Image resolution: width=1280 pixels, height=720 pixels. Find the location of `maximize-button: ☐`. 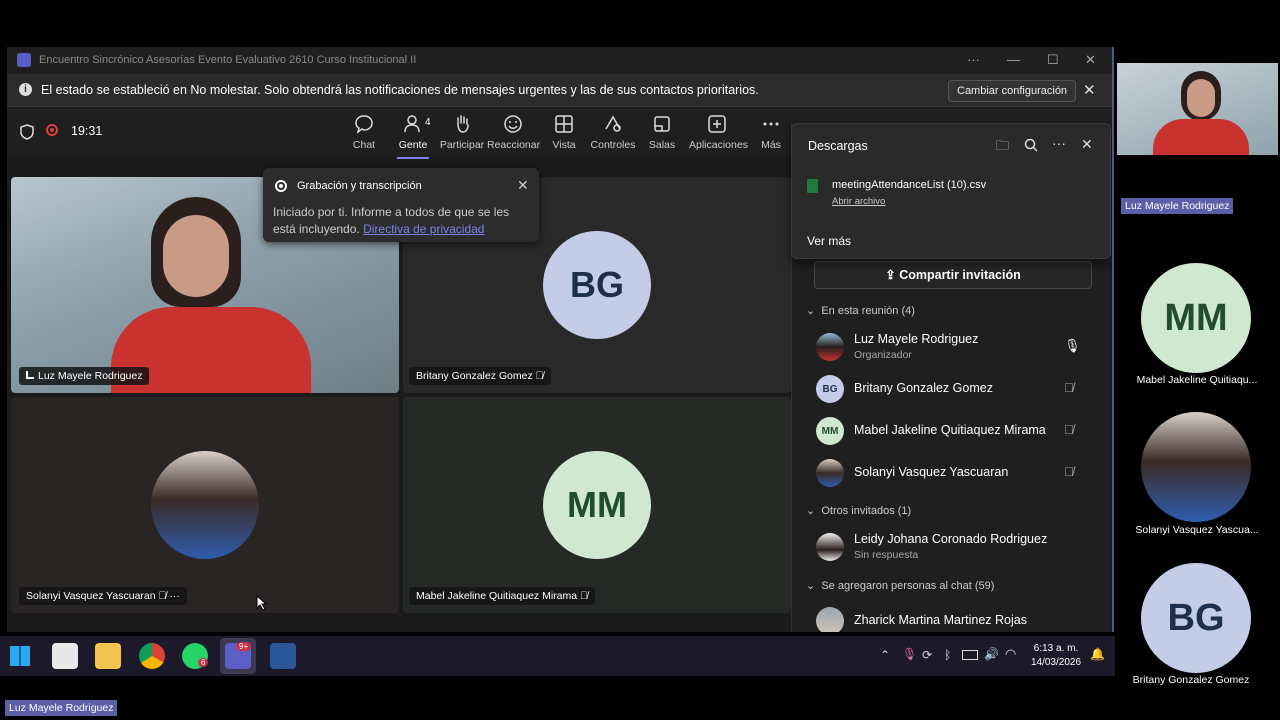

maximize-button: ☐ is located at coordinates (1053, 60).